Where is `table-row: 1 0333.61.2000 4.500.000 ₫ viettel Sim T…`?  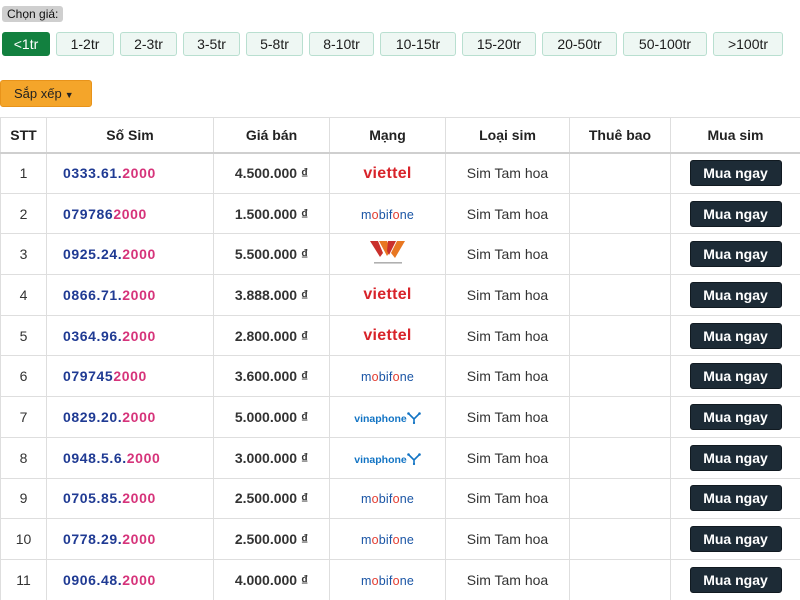
table-row: 1 0333.61.2000 4.500.000 ₫ viettel Sim T… is located at coordinates (400, 173).